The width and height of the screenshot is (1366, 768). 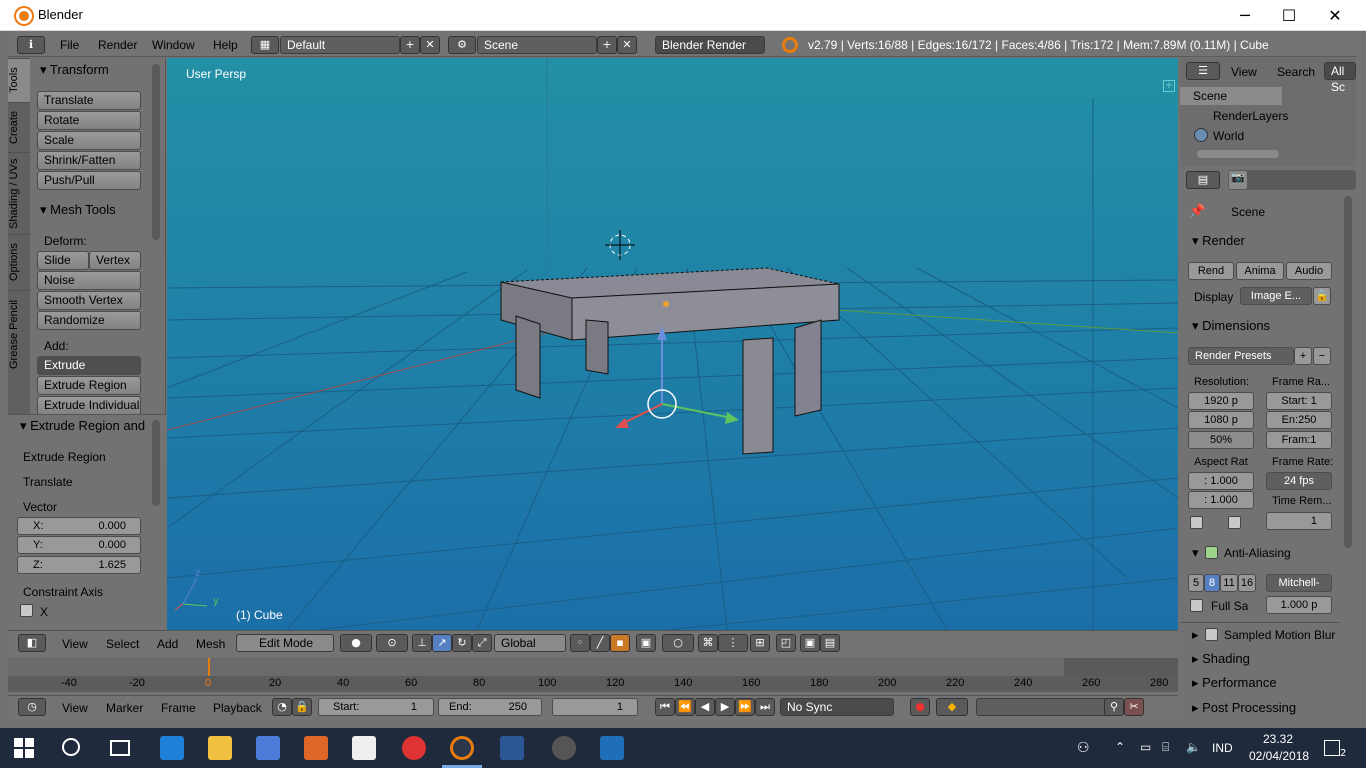 What do you see at coordinates (75, 708) in the screenshot?
I see `timeline-menu-view: View` at bounding box center [75, 708].